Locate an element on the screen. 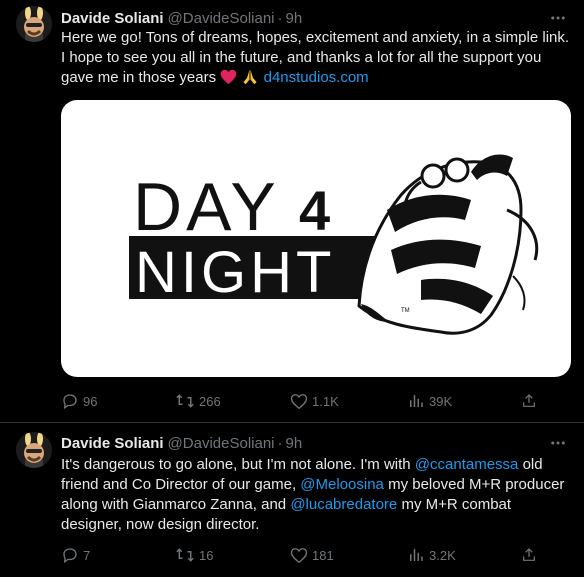 Image resolution: width=584 pixels, height=577 pixels. like-count: 1.1K is located at coordinates (325, 401).